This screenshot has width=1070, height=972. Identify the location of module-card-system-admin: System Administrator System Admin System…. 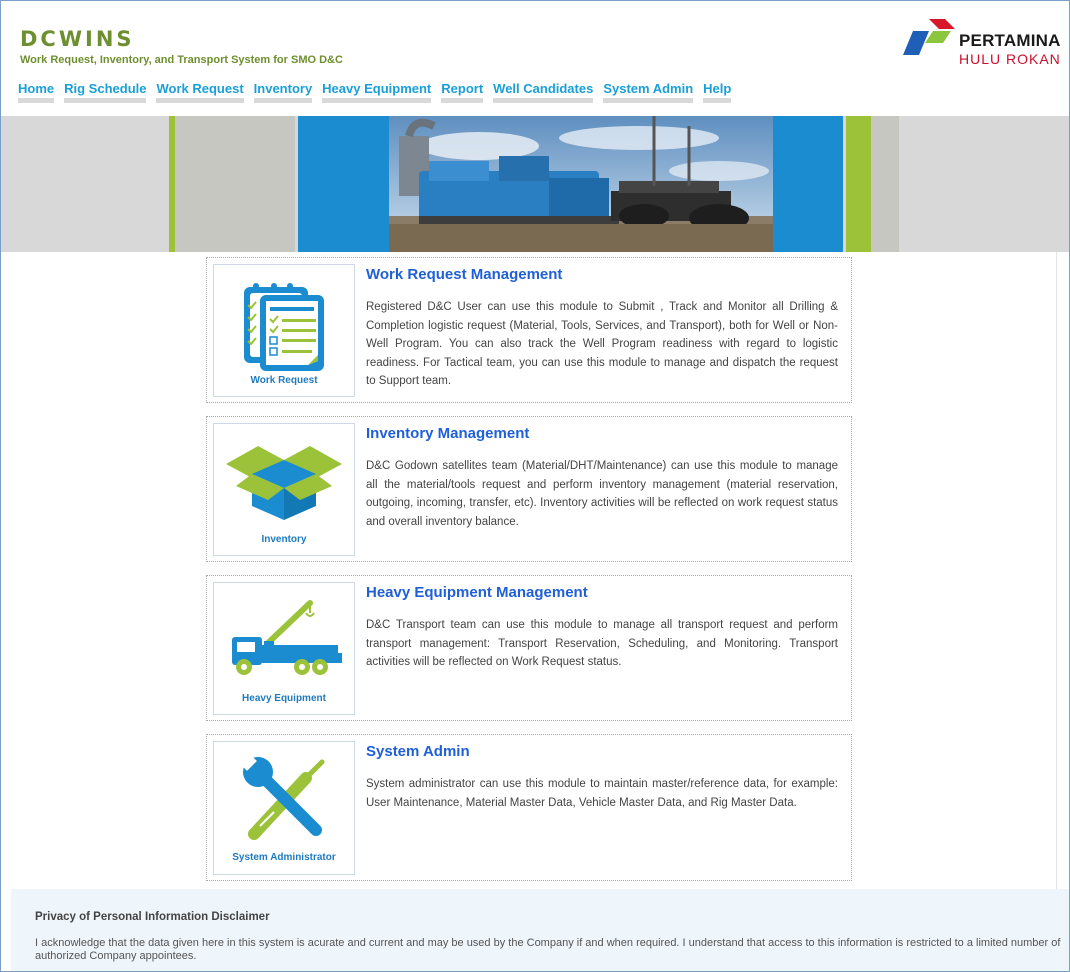
(529, 807).